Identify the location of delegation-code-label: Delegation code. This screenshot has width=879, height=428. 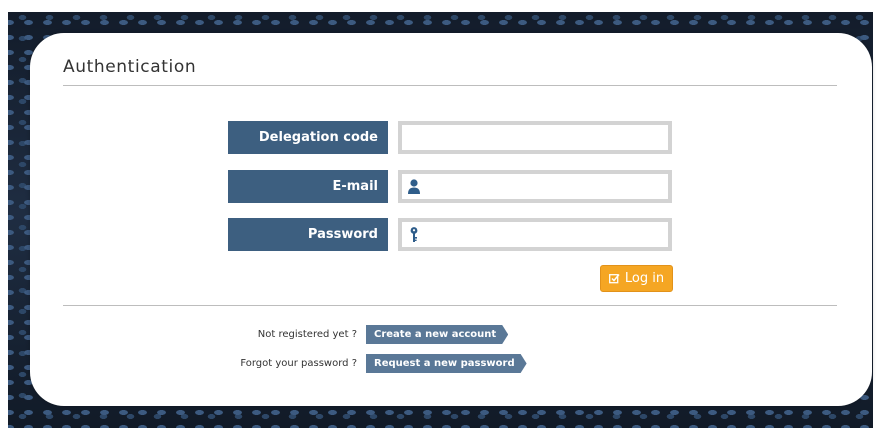
(308, 137).